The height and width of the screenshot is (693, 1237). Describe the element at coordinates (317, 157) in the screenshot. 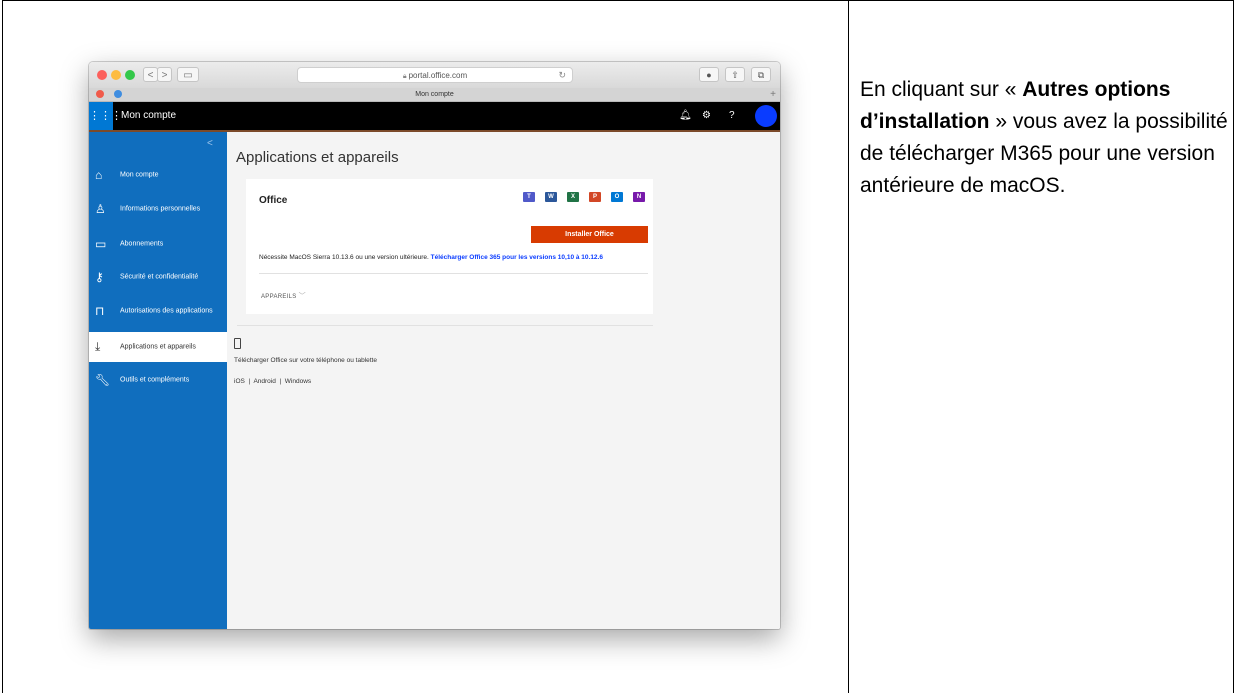

I see `page-title: Applications et appareils` at that location.